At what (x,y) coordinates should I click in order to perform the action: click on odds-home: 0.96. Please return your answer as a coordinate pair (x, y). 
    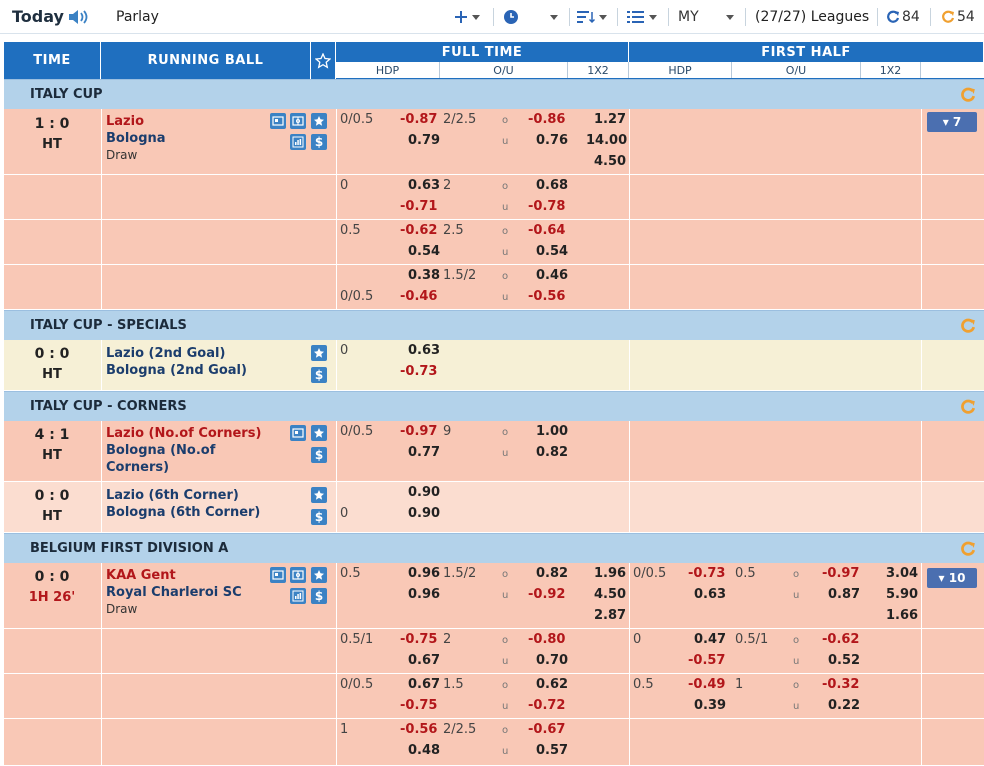
    Looking at the image, I should click on (424, 574).